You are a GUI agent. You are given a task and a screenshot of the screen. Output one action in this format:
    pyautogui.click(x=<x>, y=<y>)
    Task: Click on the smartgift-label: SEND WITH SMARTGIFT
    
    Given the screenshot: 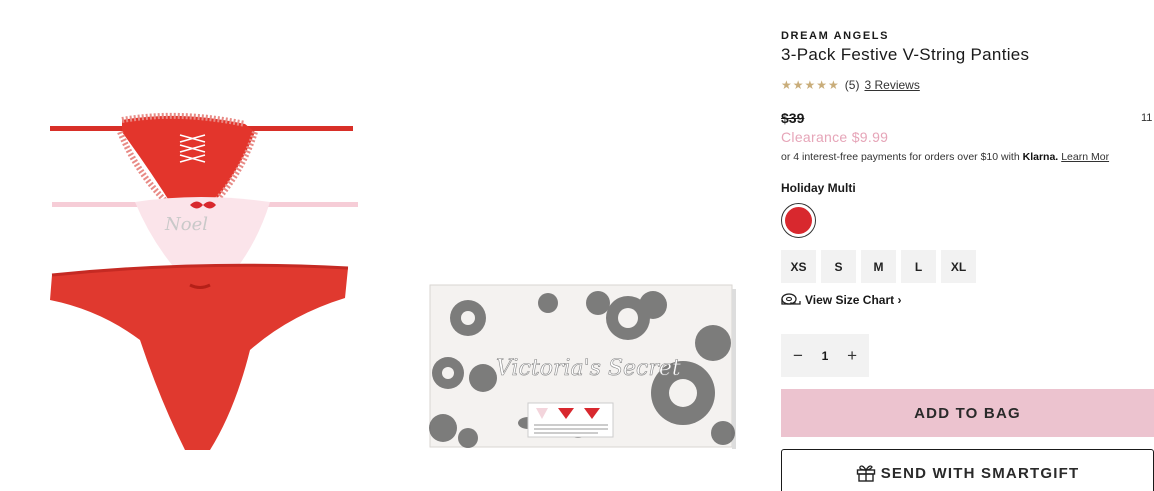 What is the action you would take?
    pyautogui.click(x=980, y=473)
    